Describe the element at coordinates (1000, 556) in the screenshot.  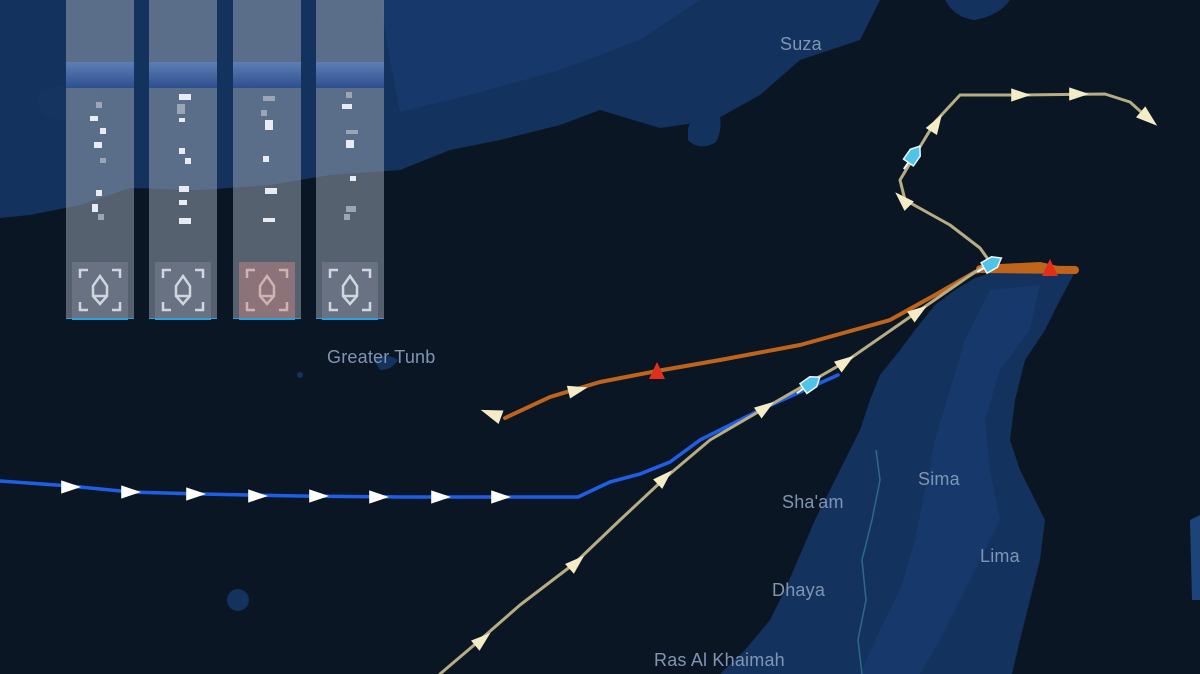
I see `place-label-lima: Lima` at that location.